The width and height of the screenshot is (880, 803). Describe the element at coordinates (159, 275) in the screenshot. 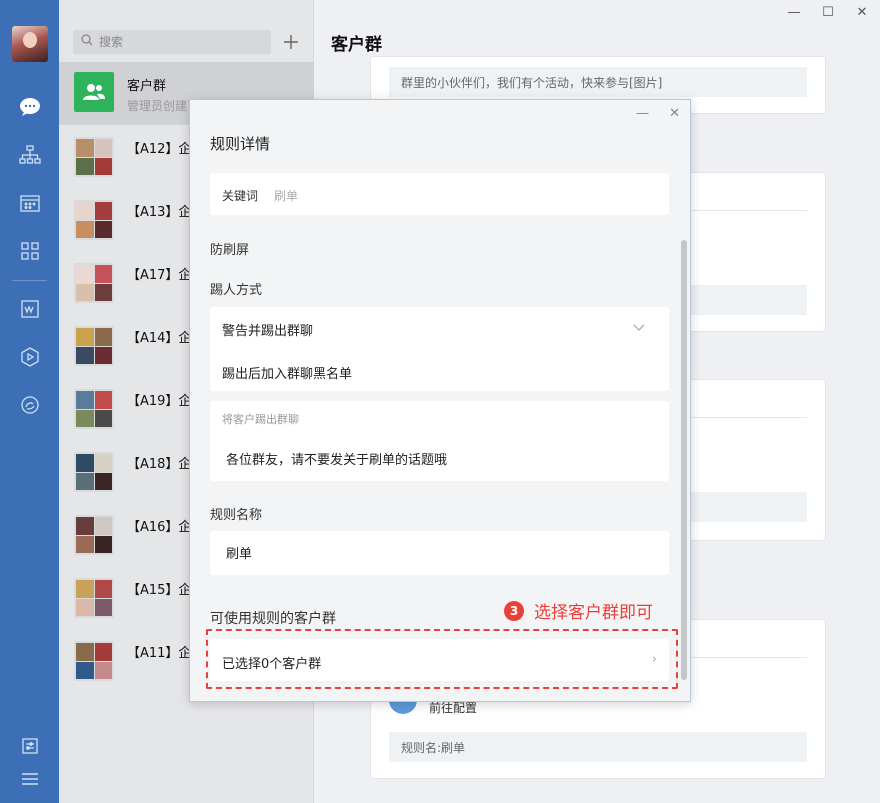

I see `session-name: 【A17】企` at that location.